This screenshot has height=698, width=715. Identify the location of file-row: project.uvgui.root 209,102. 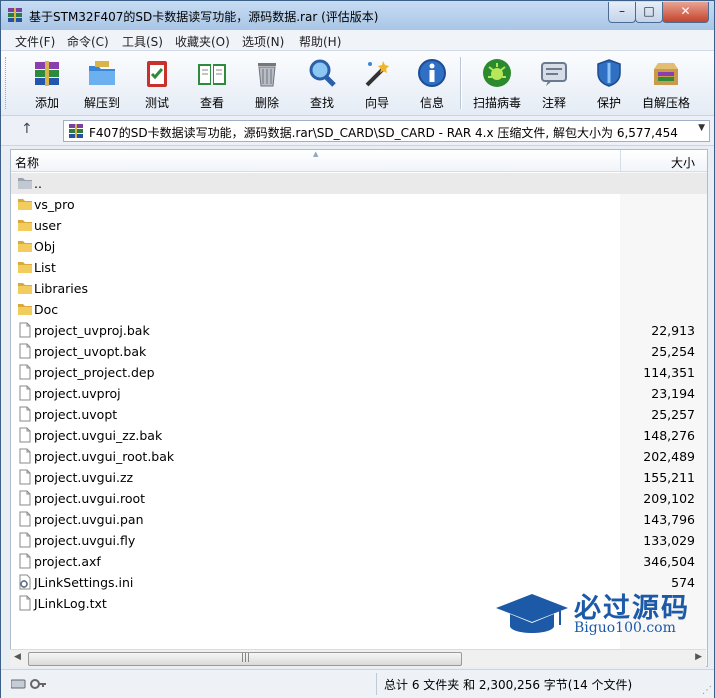
(359, 498).